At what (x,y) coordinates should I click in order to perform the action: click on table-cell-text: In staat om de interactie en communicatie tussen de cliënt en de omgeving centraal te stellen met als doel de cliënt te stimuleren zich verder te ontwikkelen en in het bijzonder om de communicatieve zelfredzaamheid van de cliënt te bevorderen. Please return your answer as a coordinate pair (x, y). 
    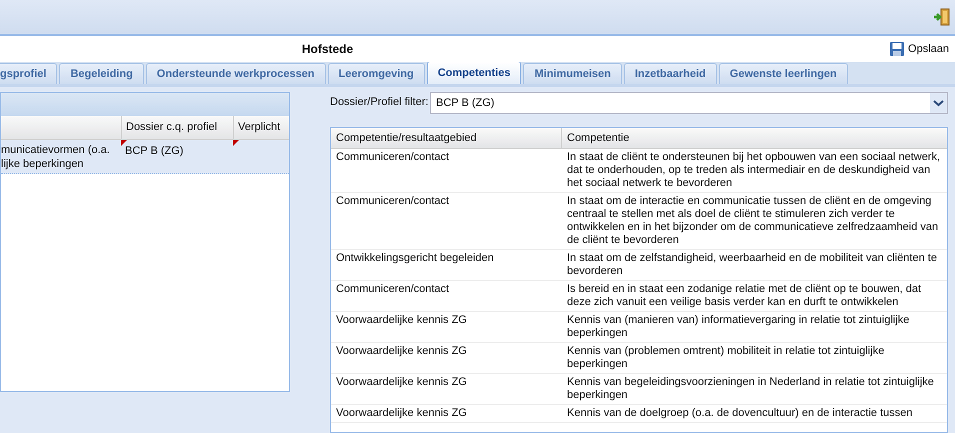
    Looking at the image, I should click on (753, 221).